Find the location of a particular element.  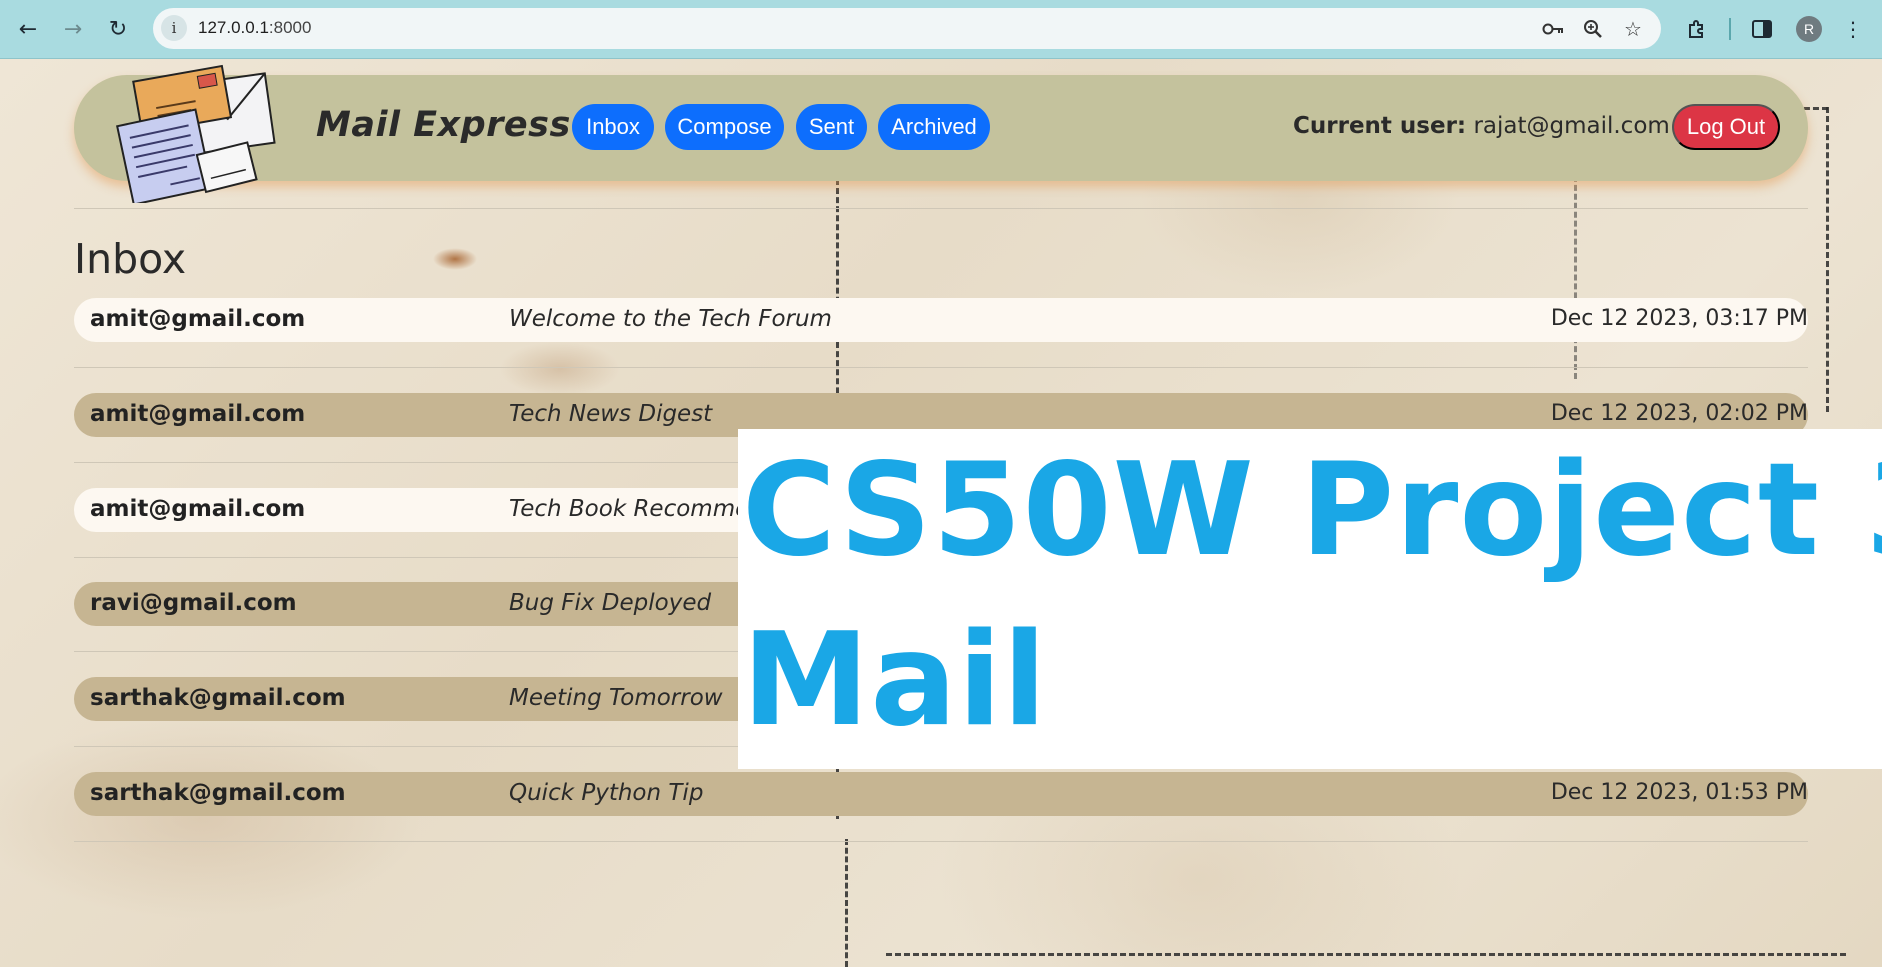

email-subject: Quick Python Tip is located at coordinates (606, 793).